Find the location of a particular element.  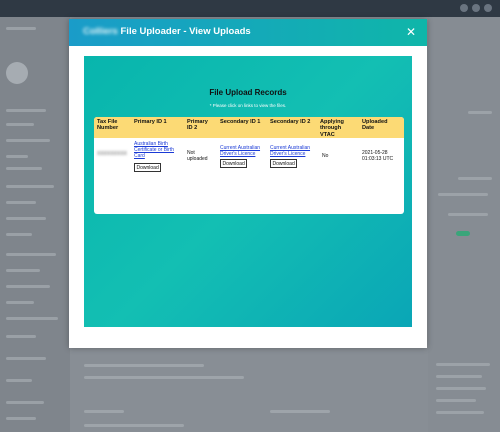

modal-header: Colliers File Uploader - View Uploads ✕ is located at coordinates (248, 32).